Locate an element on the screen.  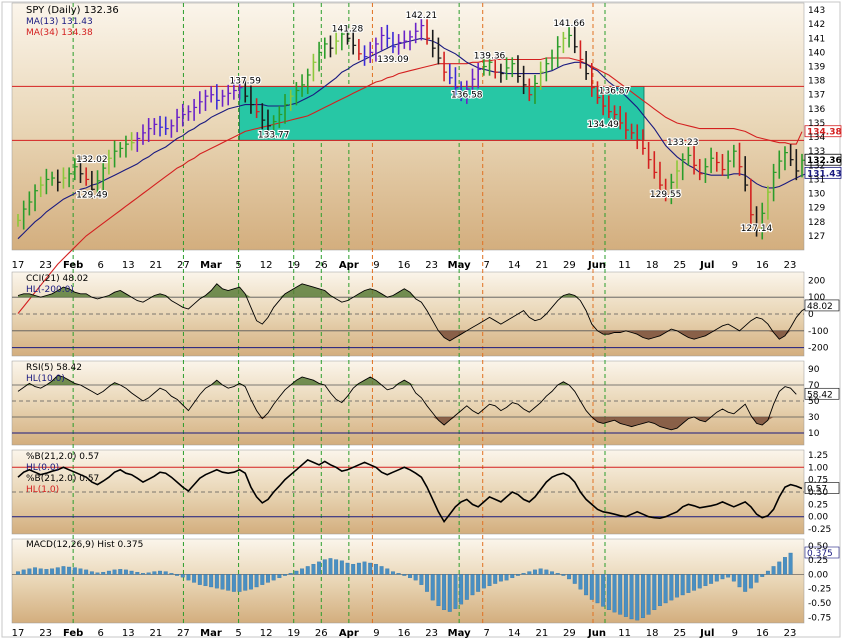
price-annotation: 139.36 is located at coordinates (490, 56).